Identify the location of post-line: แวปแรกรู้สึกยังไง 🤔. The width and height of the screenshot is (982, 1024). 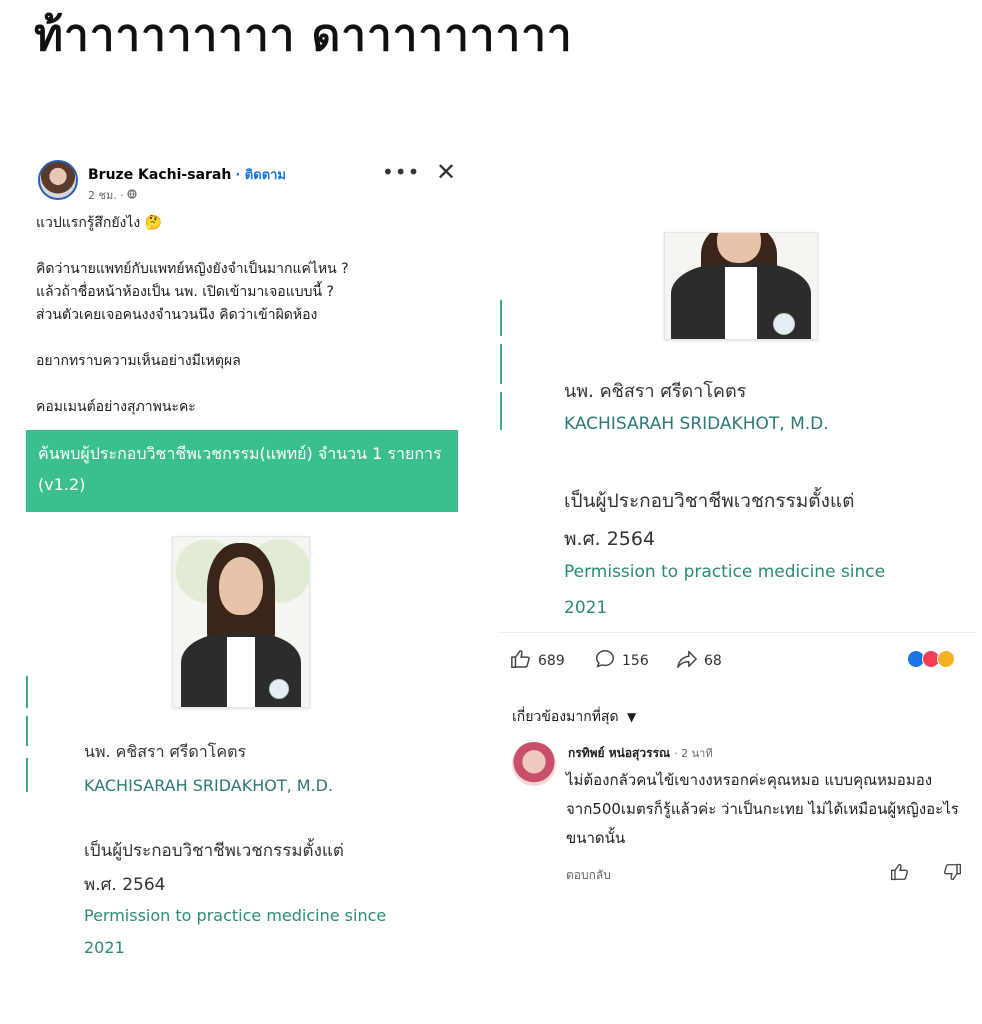
(99, 223).